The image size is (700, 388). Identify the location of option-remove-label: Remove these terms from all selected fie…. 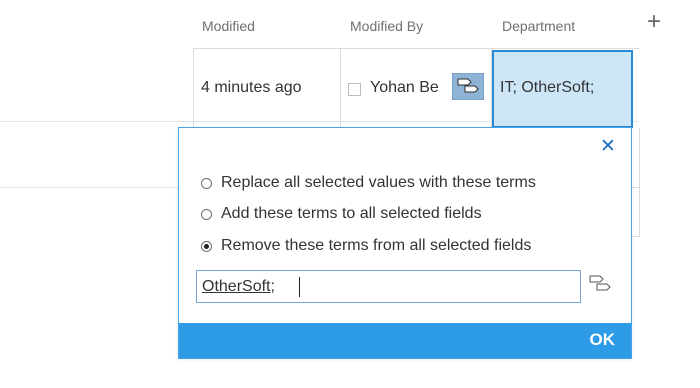
(376, 245).